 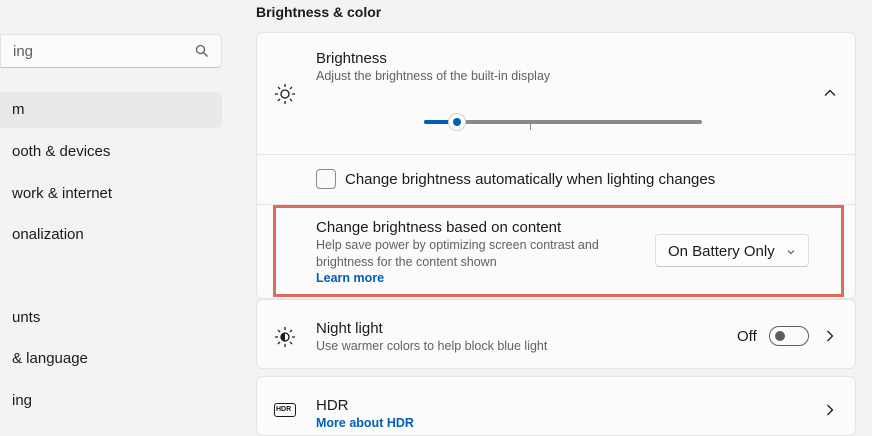 What do you see at coordinates (50, 358) in the screenshot?
I see `sidebar-item-label: & language` at bounding box center [50, 358].